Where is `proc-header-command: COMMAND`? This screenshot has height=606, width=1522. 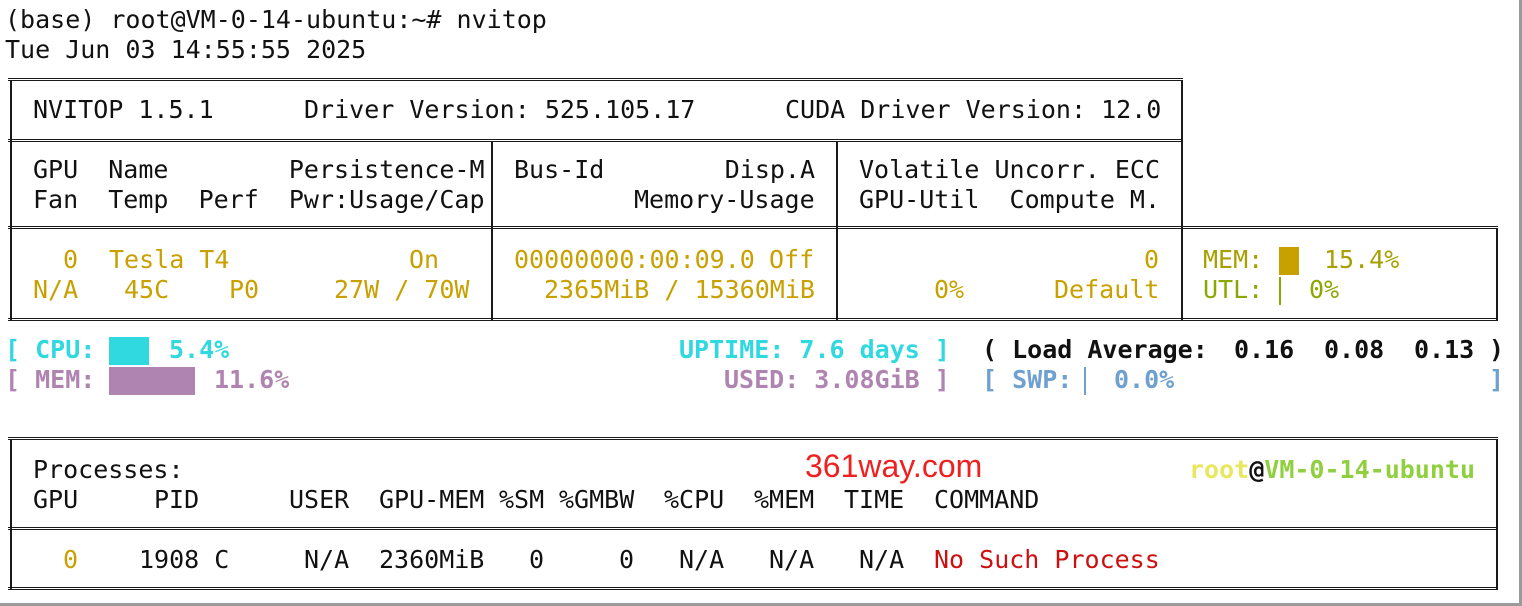
proc-header-command: COMMAND is located at coordinates (987, 499).